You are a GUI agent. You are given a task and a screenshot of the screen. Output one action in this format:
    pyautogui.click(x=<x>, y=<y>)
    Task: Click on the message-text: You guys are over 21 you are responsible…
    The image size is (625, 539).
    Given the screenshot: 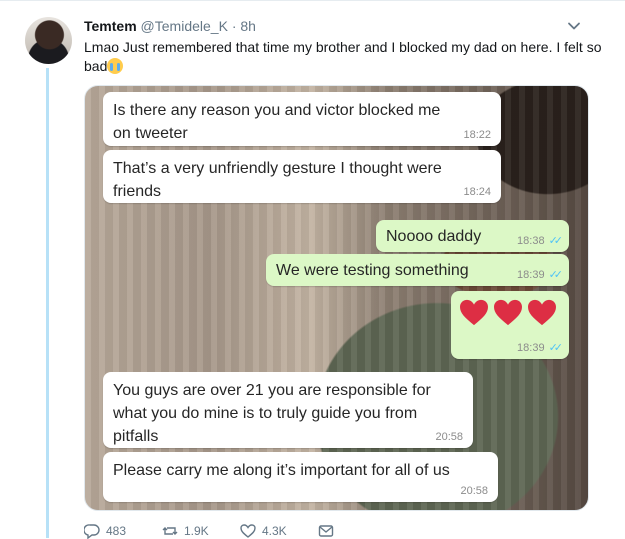 What is the action you would take?
    pyautogui.click(x=272, y=413)
    